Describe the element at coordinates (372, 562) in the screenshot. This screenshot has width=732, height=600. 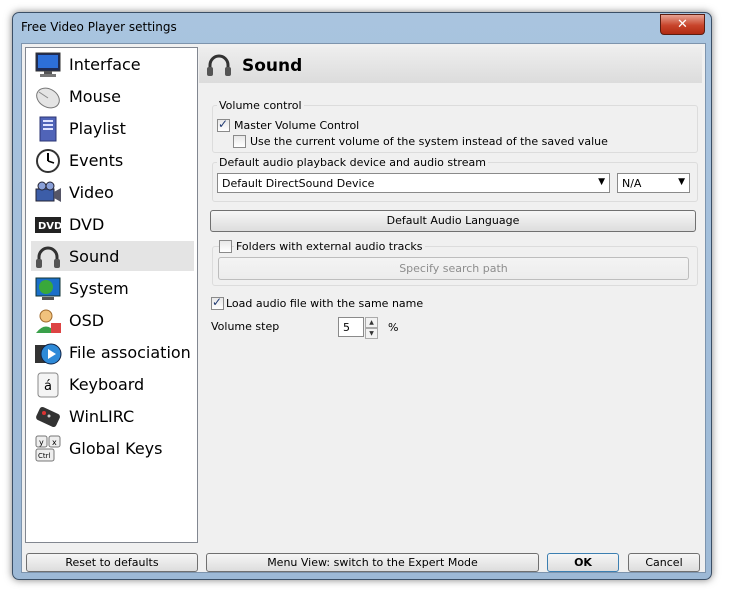
I see `expert-mode-button: Menu View: switch to the Expert Mode` at that location.